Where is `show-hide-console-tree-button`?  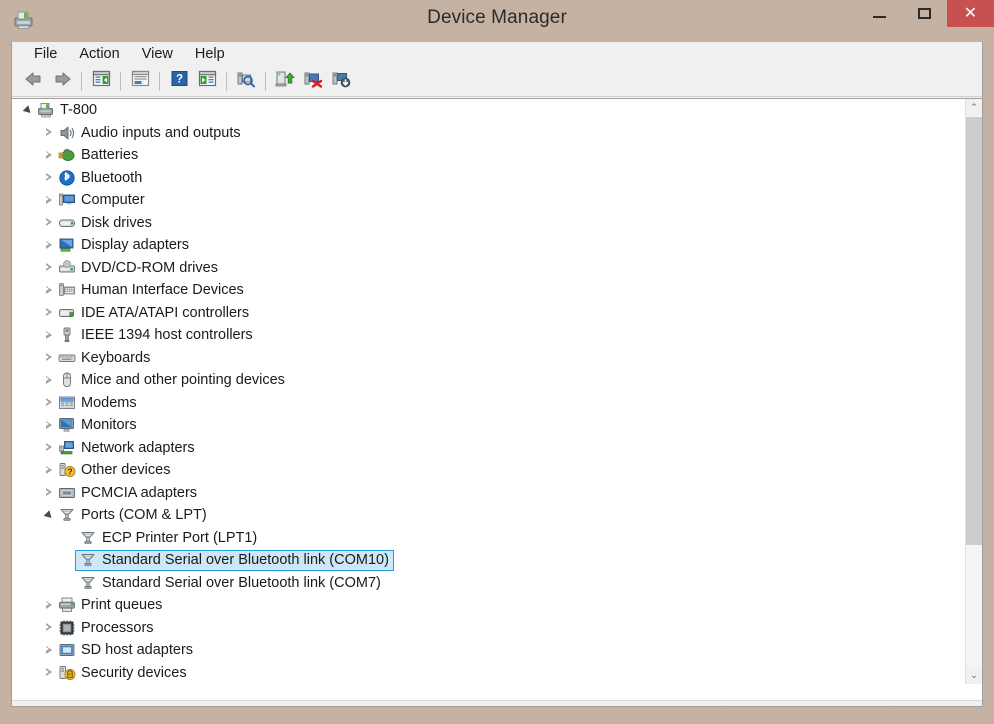
show-hide-console-tree-button is located at coordinates (101, 81).